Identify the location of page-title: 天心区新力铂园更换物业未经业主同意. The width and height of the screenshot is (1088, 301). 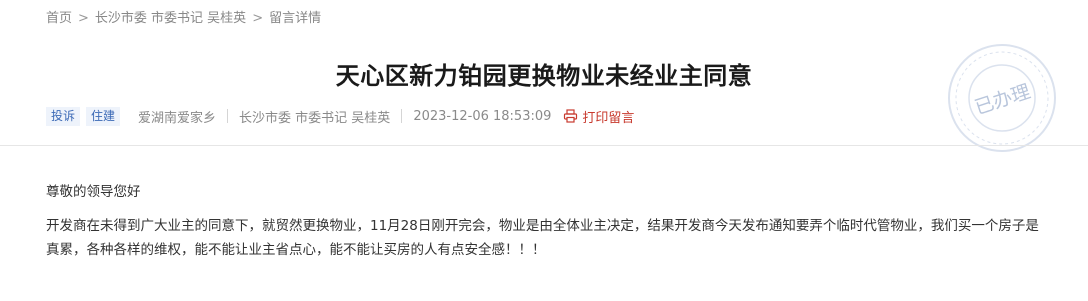
(544, 75).